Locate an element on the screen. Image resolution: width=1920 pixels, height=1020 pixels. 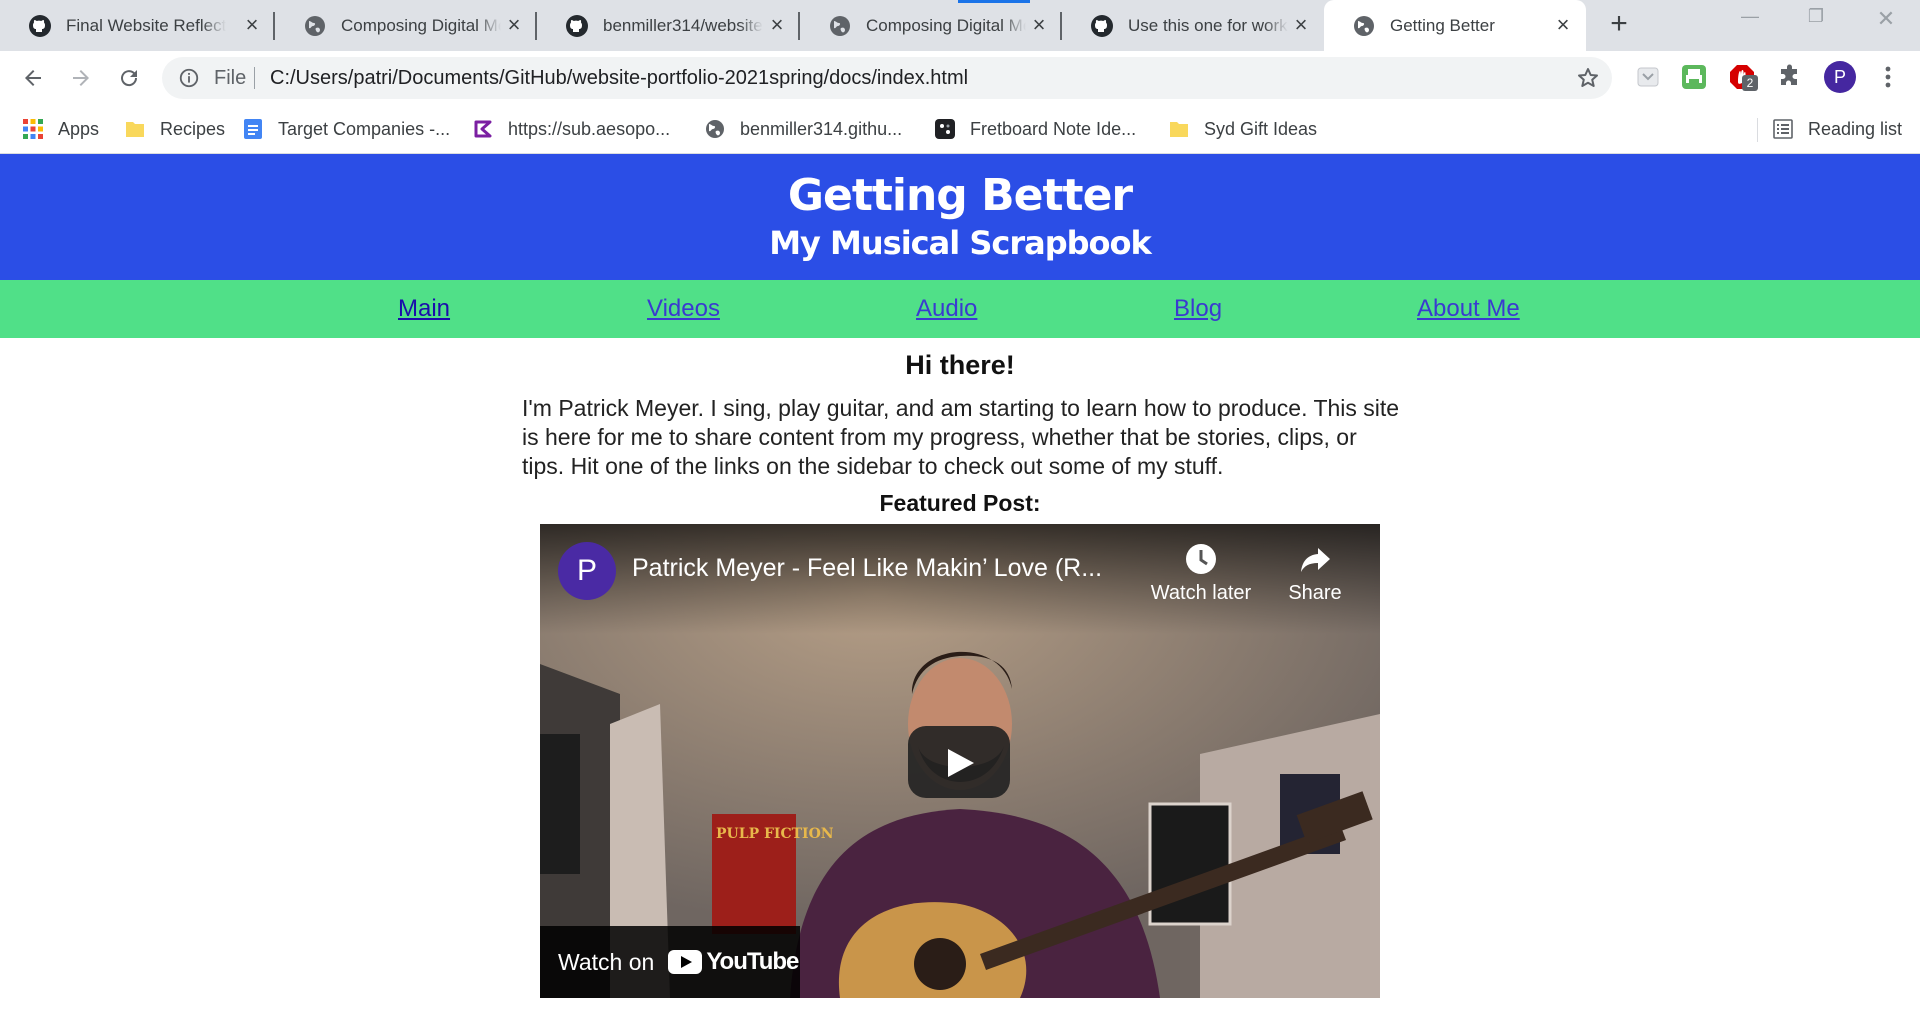
bookmark-apps: Apps is located at coordinates (60, 129).